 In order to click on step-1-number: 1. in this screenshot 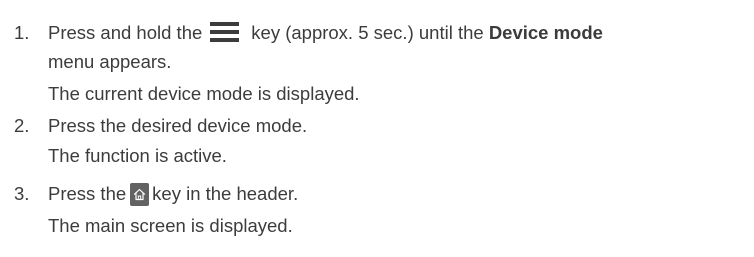, I will do `click(22, 32)`.